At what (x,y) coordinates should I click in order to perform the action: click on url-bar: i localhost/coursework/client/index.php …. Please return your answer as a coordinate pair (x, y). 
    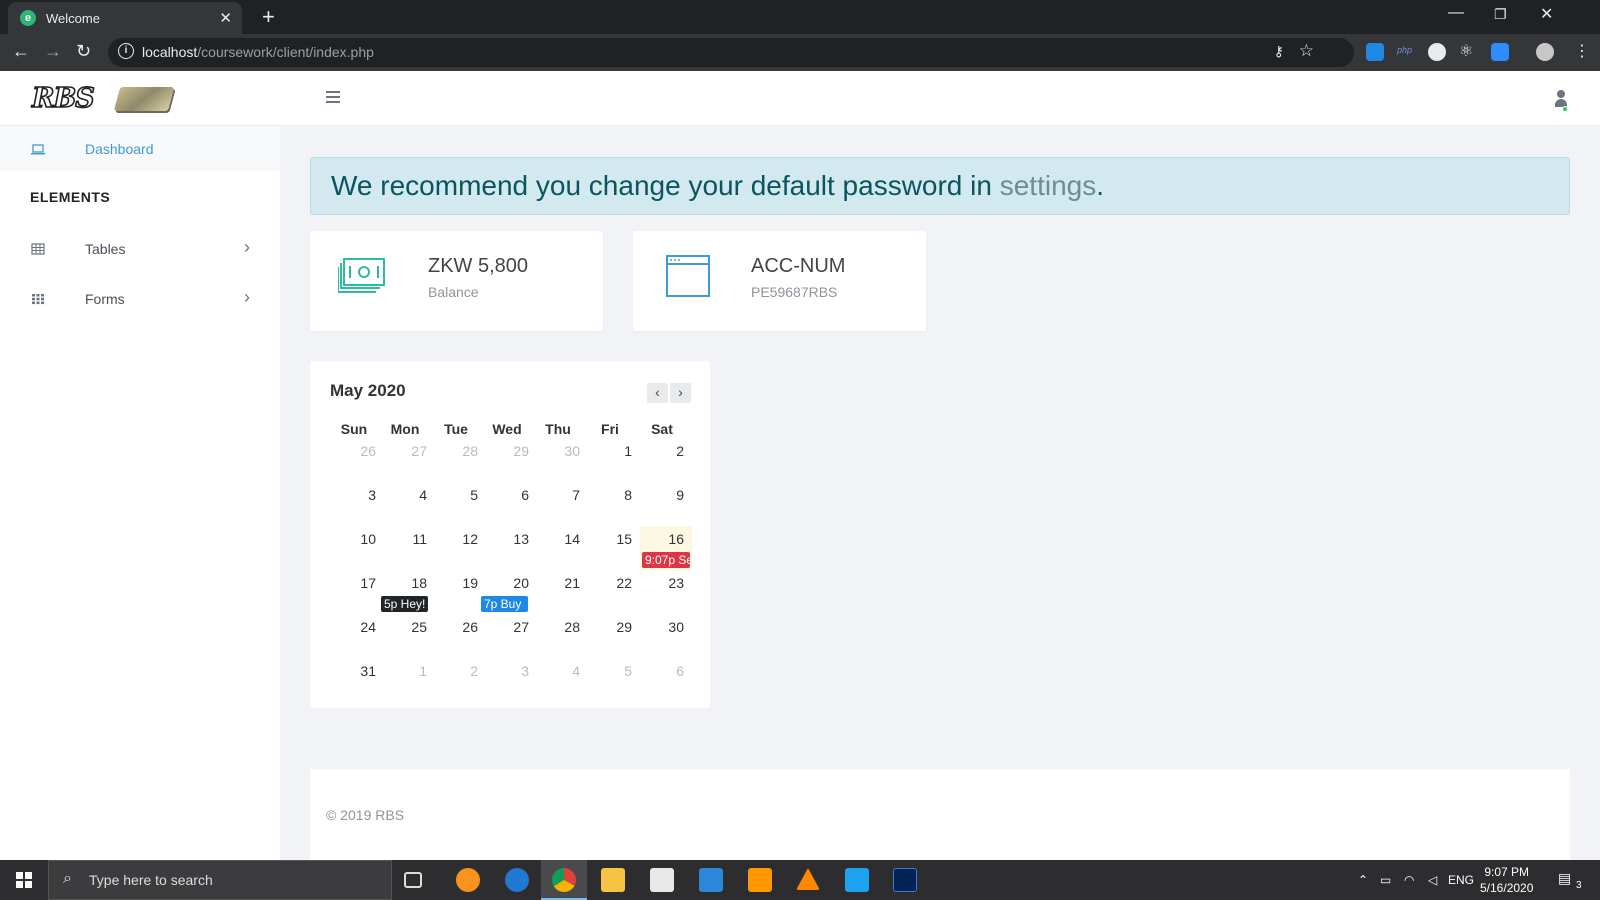
    Looking at the image, I should click on (731, 52).